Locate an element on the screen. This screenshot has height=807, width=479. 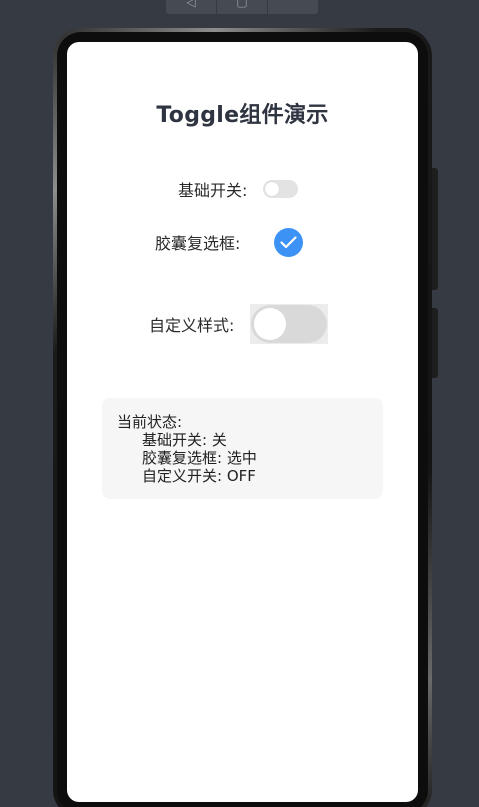
back-icon: ◁ is located at coordinates (191, 4).